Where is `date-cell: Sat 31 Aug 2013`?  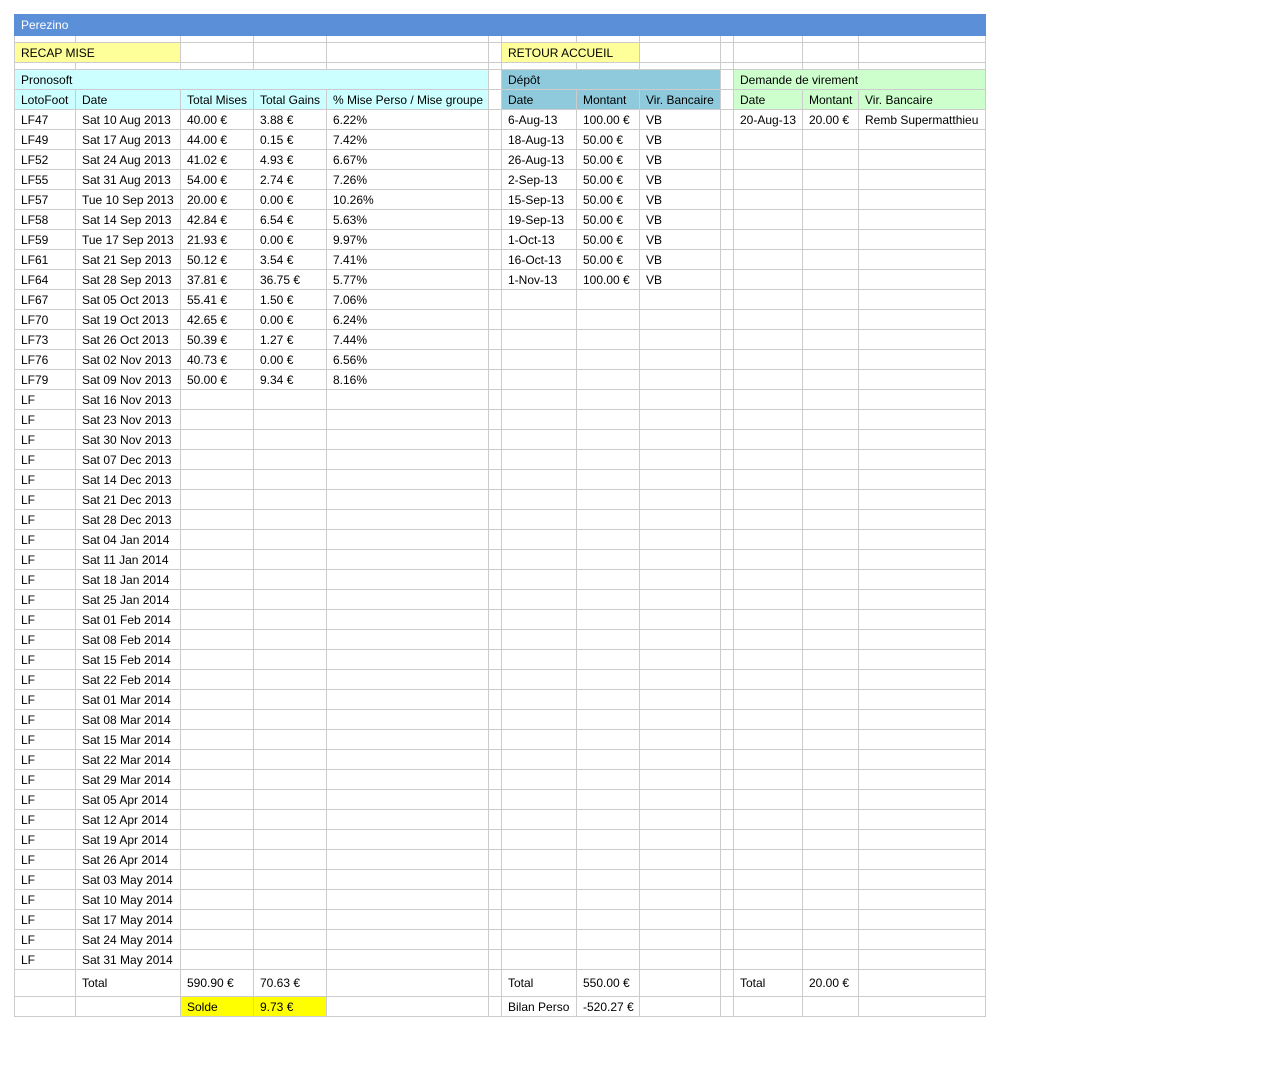 date-cell: Sat 31 Aug 2013 is located at coordinates (128, 179).